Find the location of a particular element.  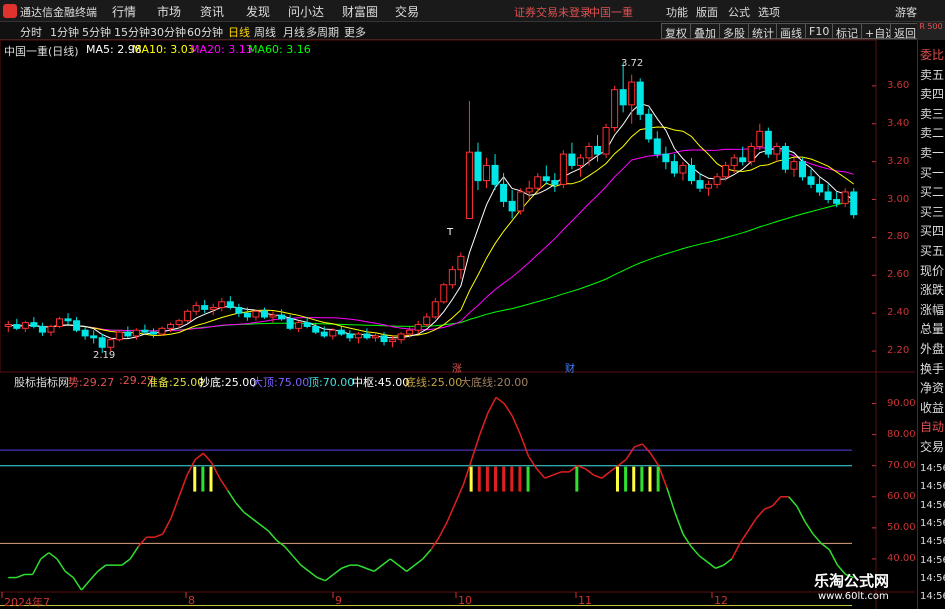

side-panel-label: 卖一 is located at coordinates (932, 152).